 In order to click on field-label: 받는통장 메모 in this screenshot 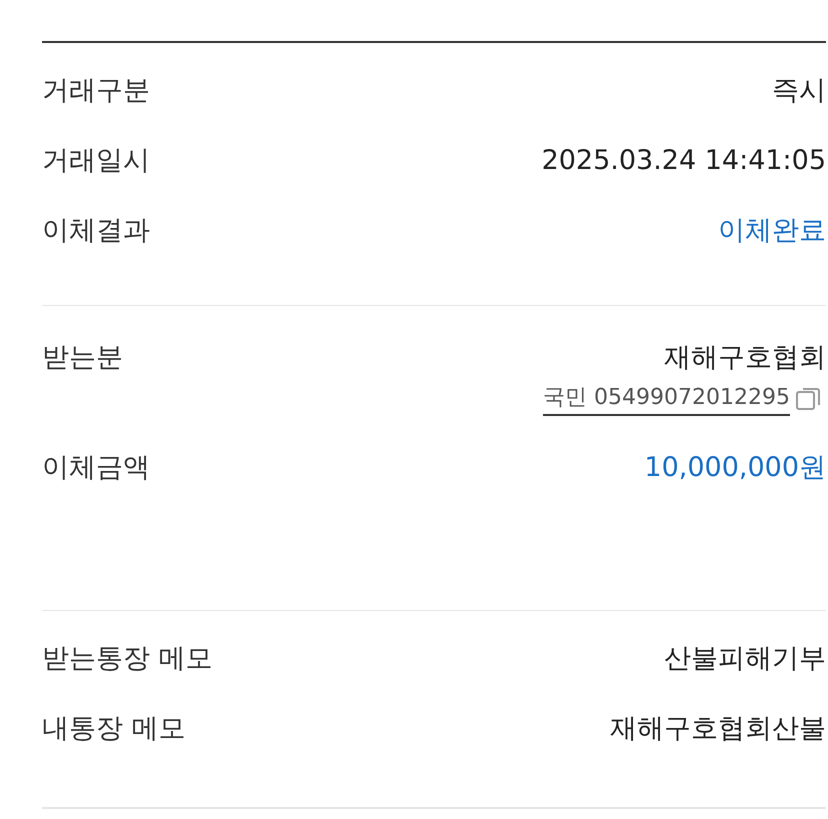, I will do `click(127, 659)`.